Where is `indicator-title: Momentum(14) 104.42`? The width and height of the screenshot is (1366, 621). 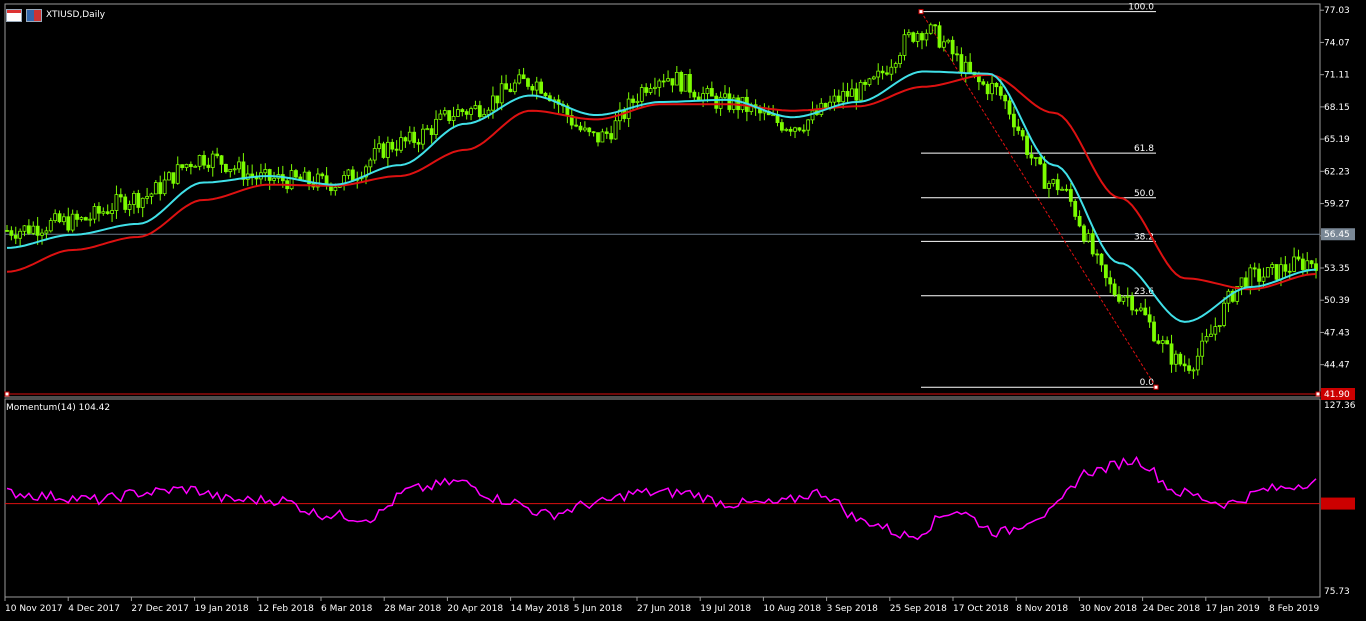
indicator-title: Momentum(14) 104.42 is located at coordinates (58, 408).